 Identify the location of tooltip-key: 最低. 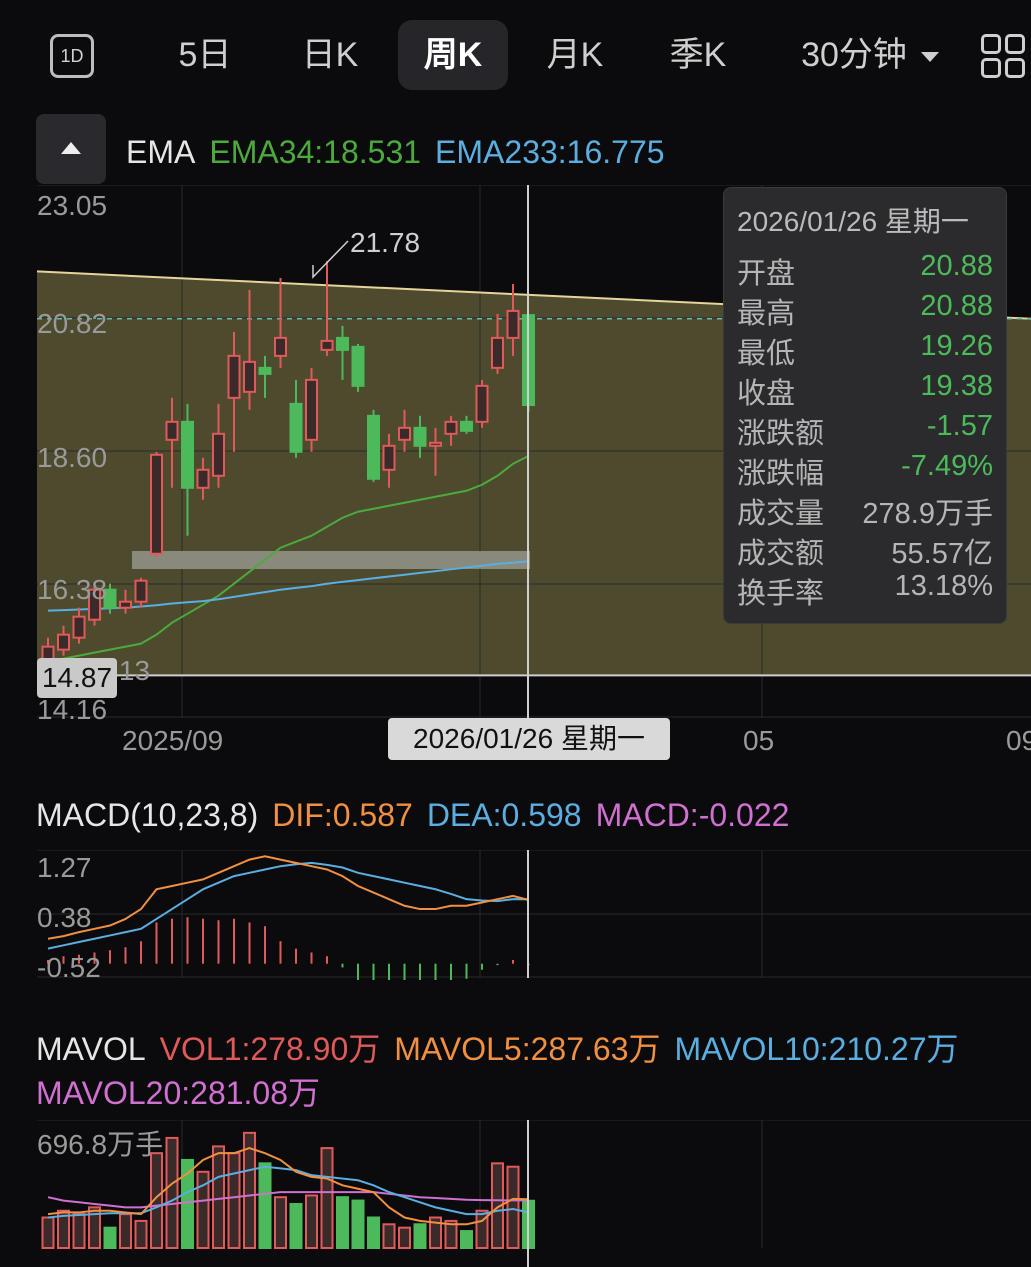
(766, 354).